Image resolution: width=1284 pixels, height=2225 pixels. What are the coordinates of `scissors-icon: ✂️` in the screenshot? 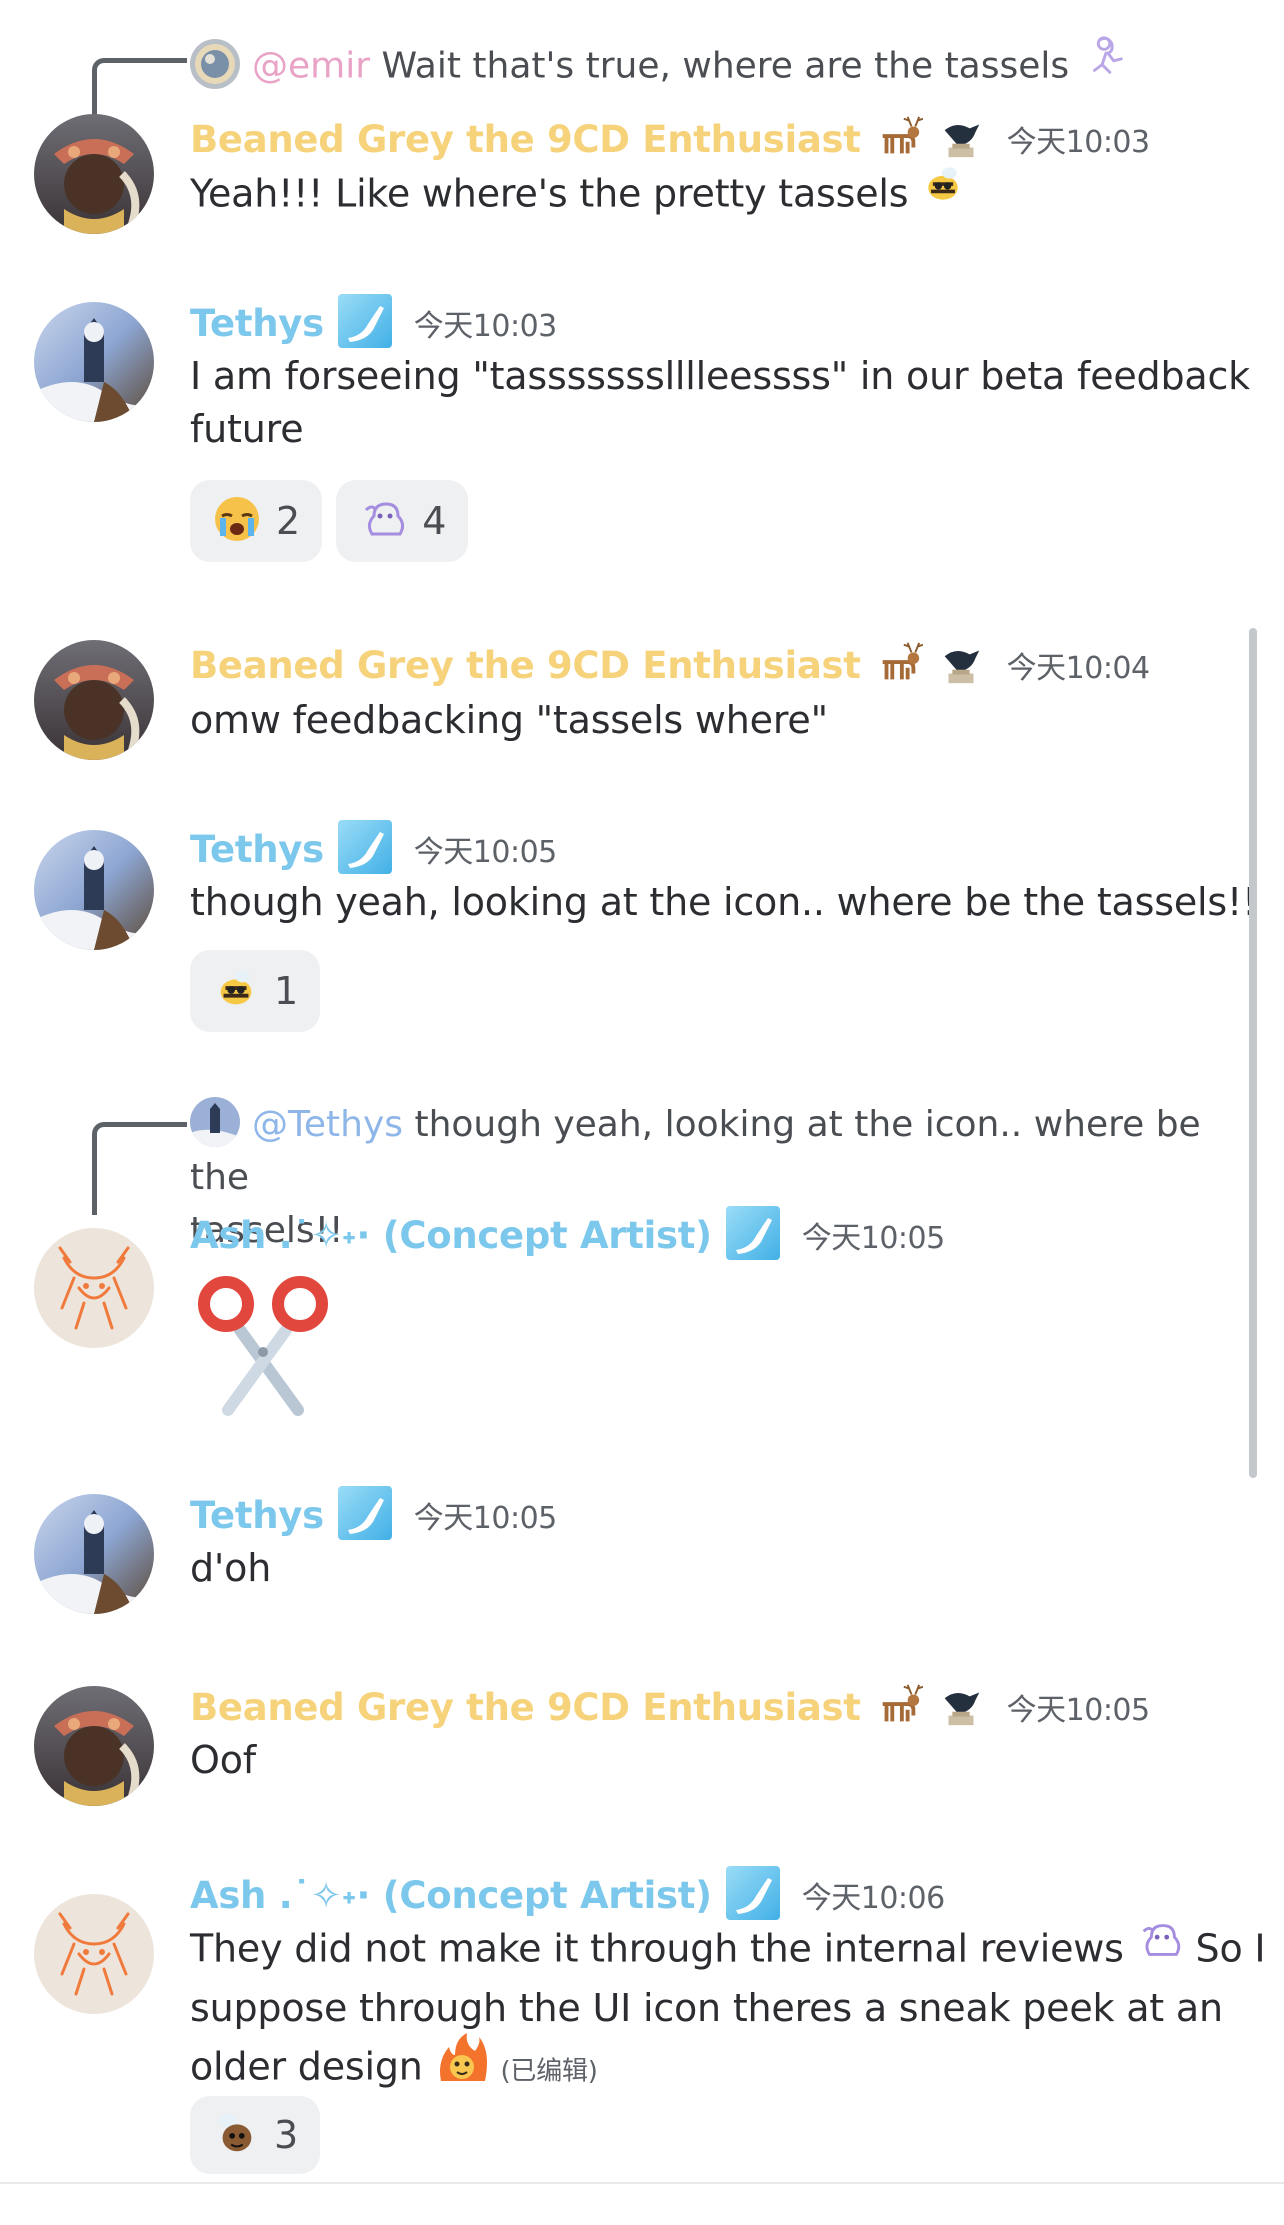 It's located at (263, 1345).